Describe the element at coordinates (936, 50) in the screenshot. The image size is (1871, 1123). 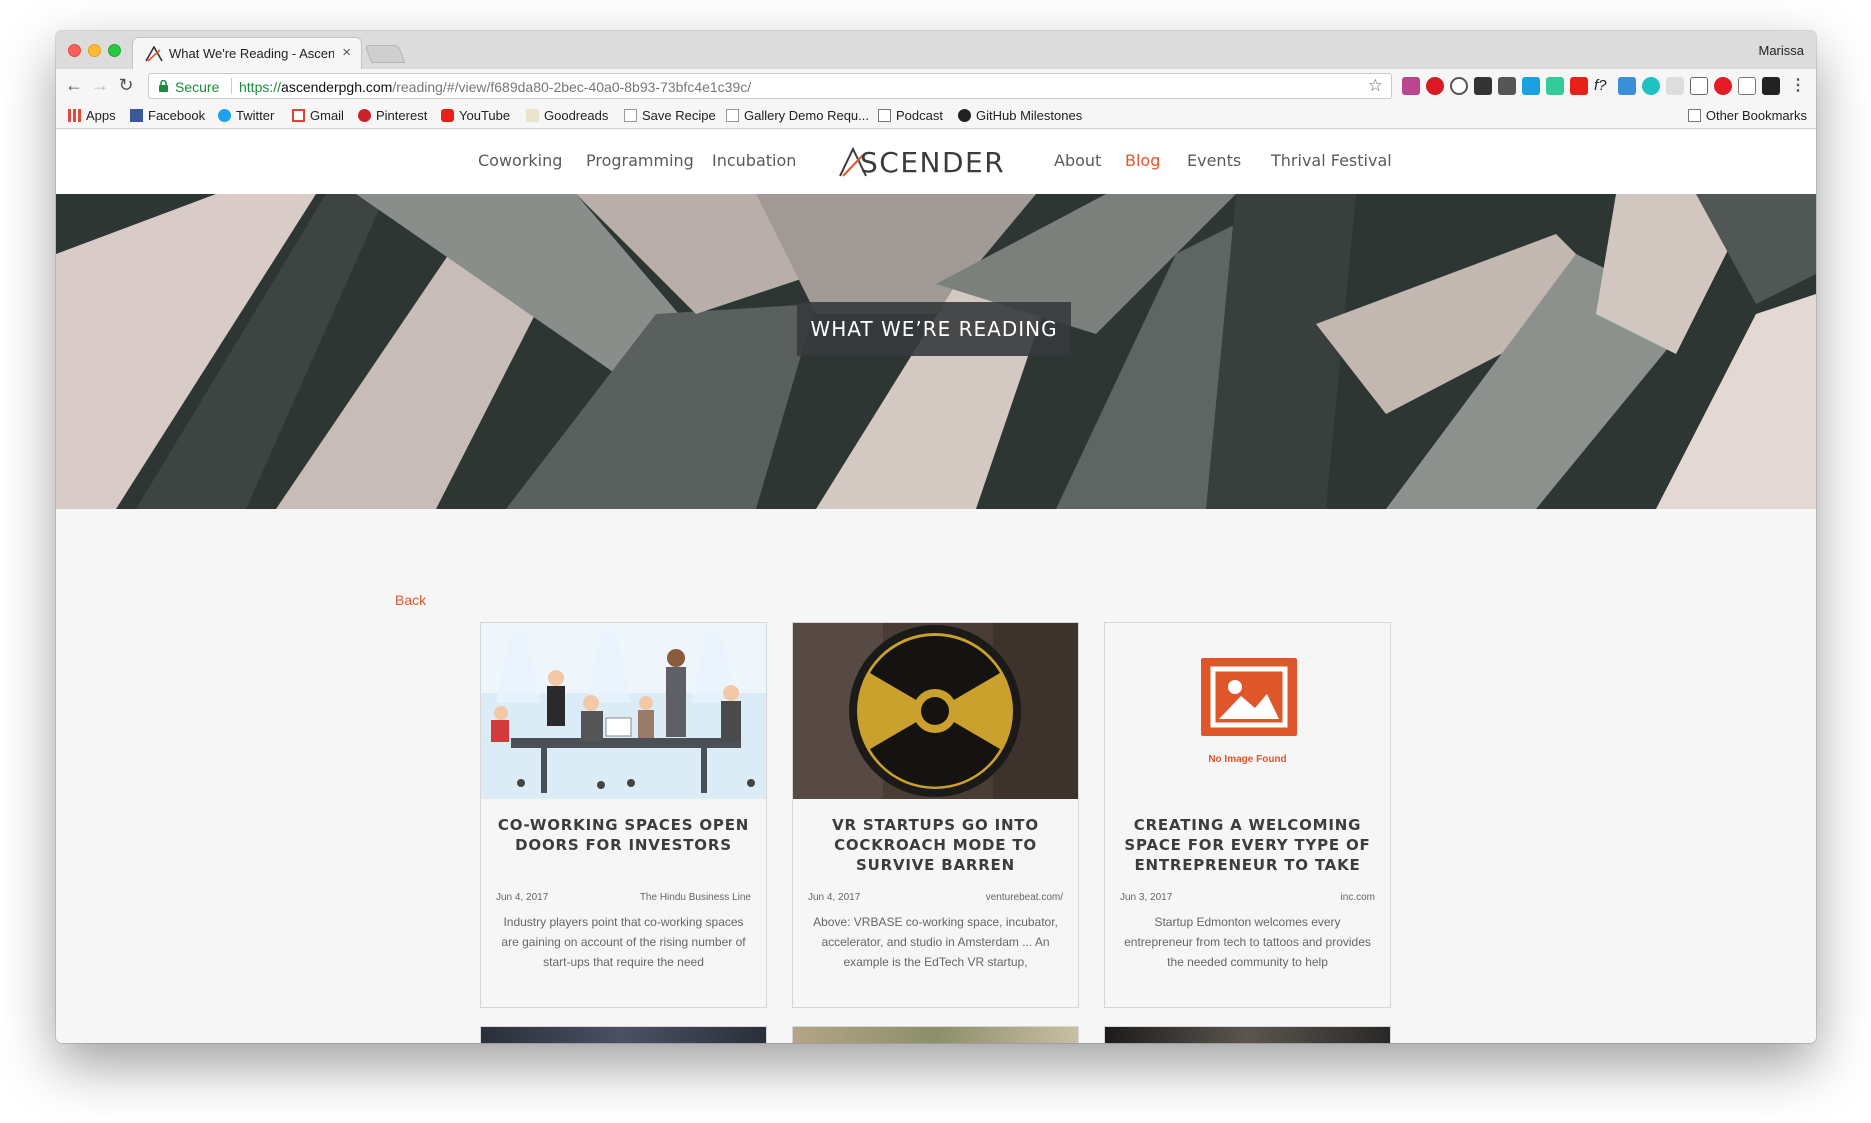
I see `tab-bar: What We're Reading - Ascender × Marissa` at that location.